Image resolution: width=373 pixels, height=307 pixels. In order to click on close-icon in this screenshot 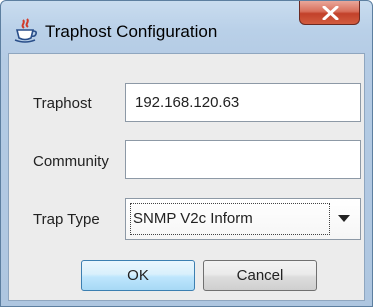, I will do `click(330, 13)`.